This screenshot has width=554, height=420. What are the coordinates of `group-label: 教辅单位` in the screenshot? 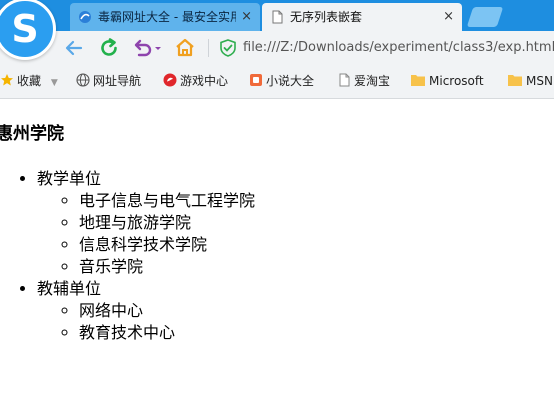 It's located at (69, 288).